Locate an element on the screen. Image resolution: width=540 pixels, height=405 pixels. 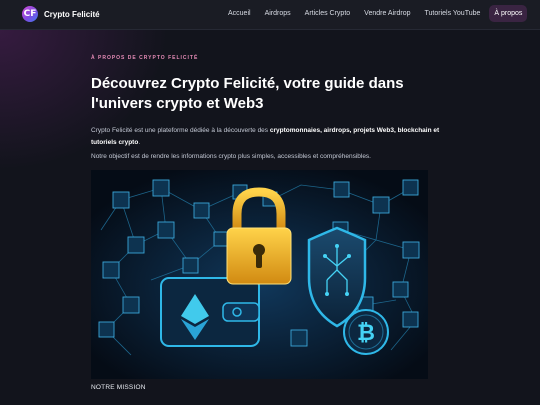
section-eyebrow: À PROPOS DE CRYPTO FELICITÉ is located at coordinates (145, 58).